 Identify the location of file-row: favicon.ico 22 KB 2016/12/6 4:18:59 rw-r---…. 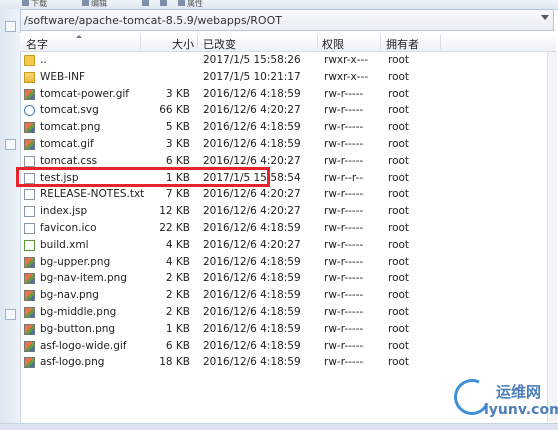
(288, 228).